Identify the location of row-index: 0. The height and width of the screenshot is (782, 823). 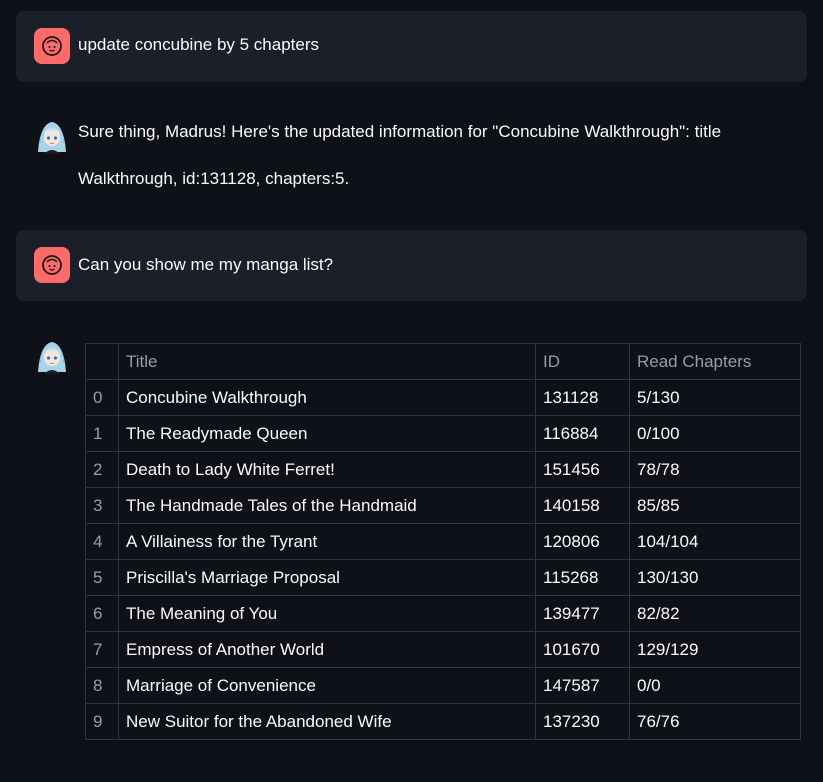
(102, 397).